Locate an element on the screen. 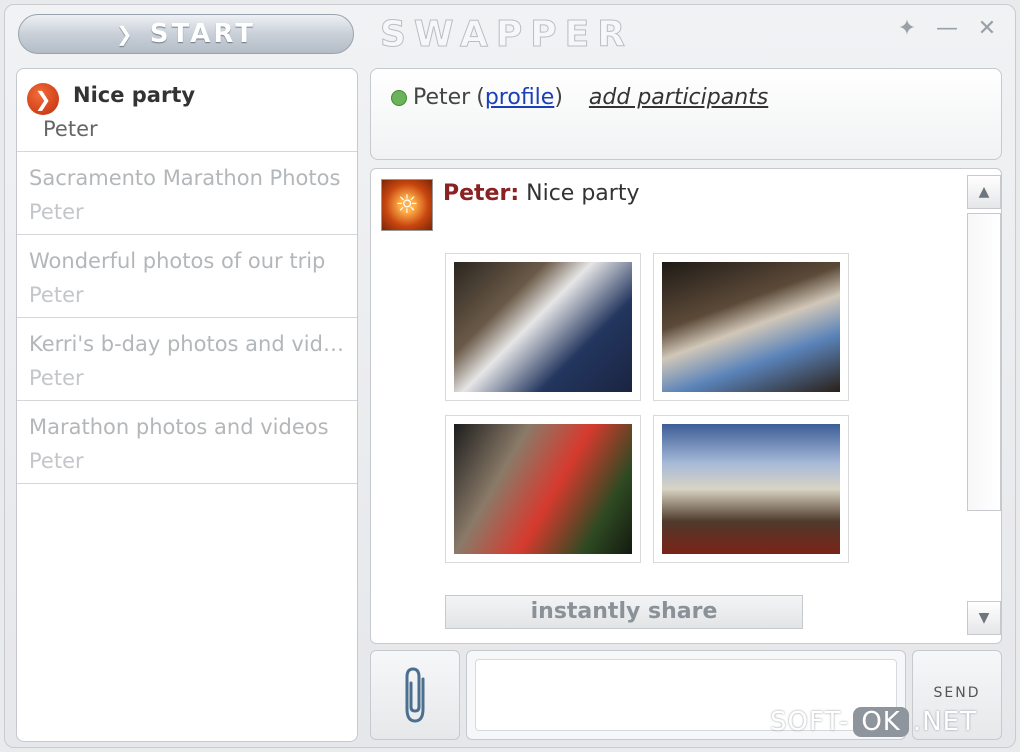 Image resolution: width=1020 pixels, height=752 pixels. conversation-title: Nice party is located at coordinates (134, 95).